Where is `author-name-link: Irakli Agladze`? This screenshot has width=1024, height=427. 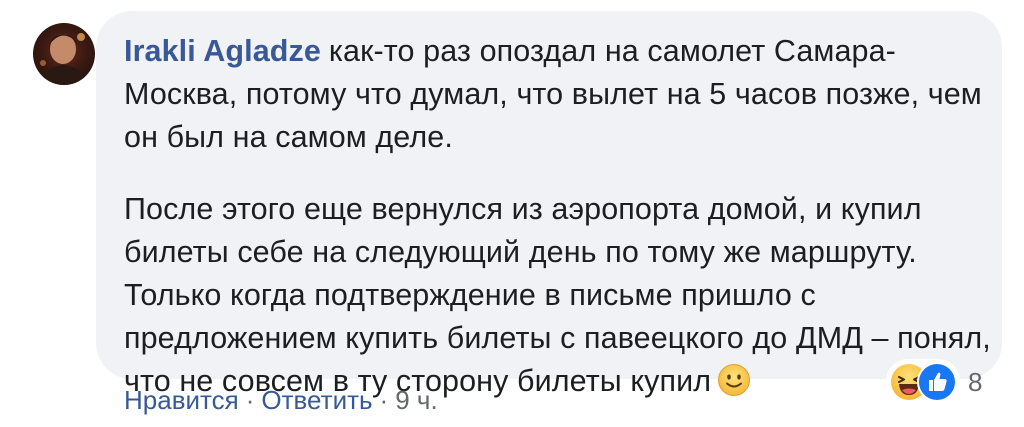 author-name-link: Irakli Agladze is located at coordinates (222, 51).